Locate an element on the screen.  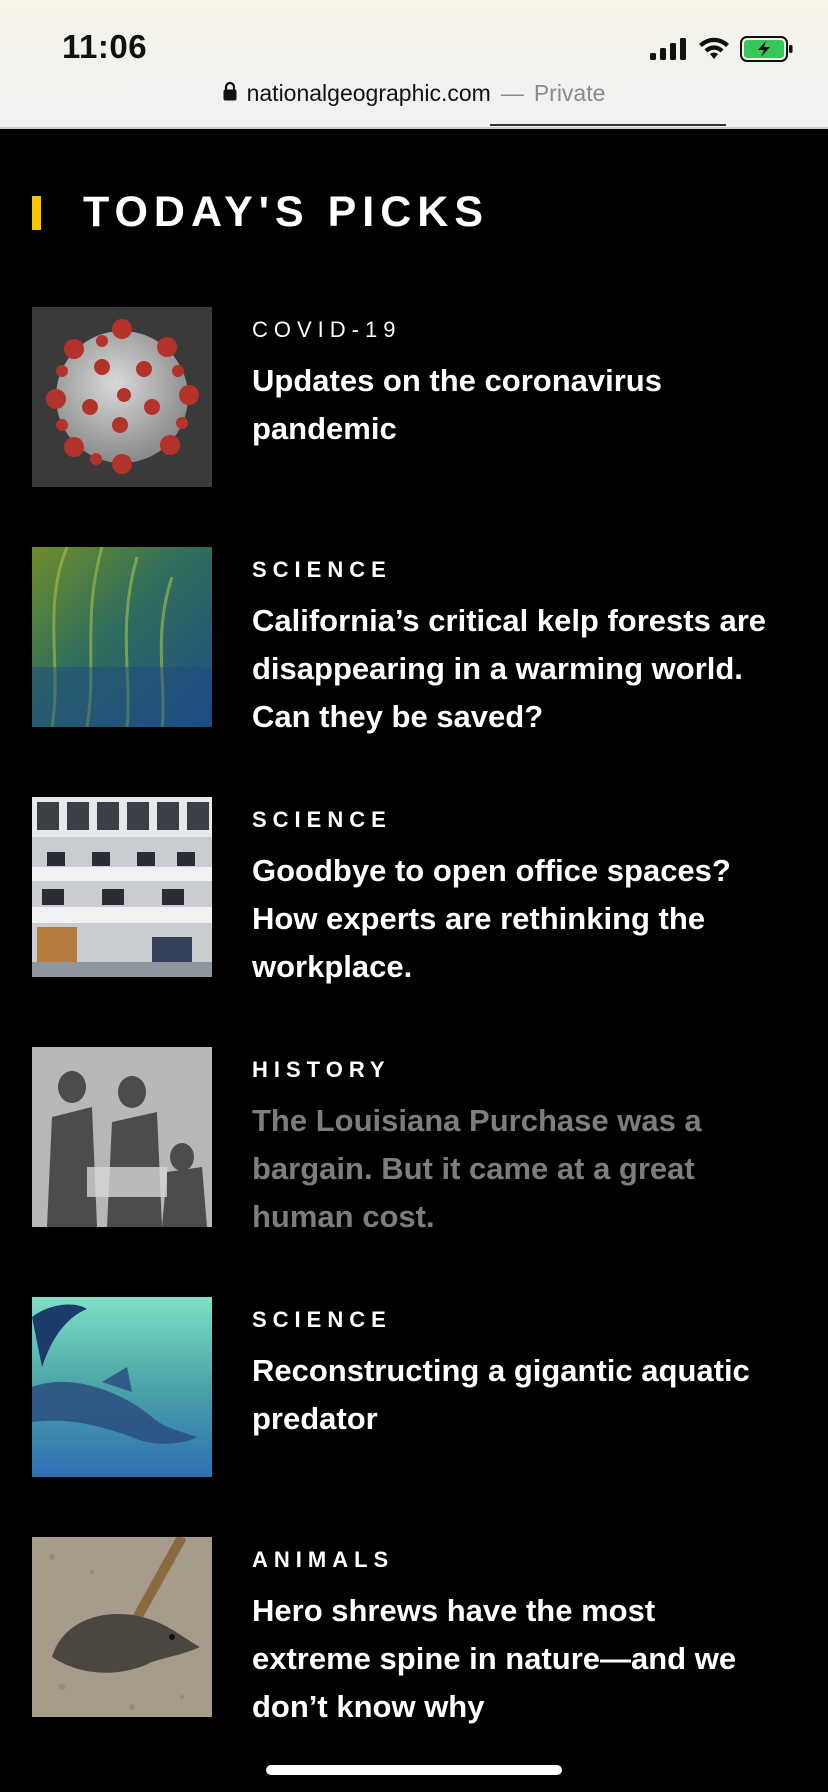
article-thumbnail-shrew is located at coordinates (122, 1627).